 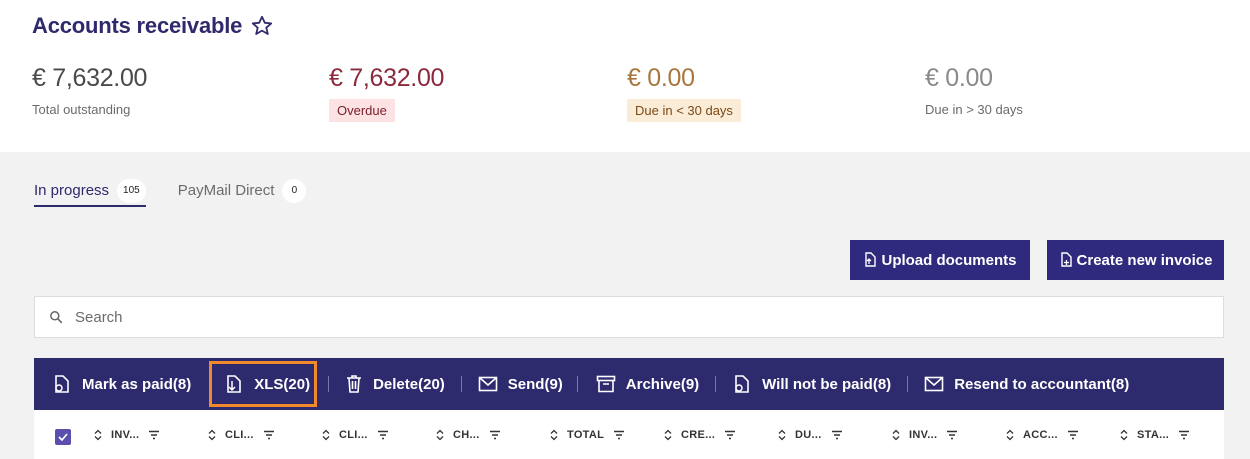 I want to click on resend-to-accountant-label: Resend to accountant(8), so click(x=1042, y=384).